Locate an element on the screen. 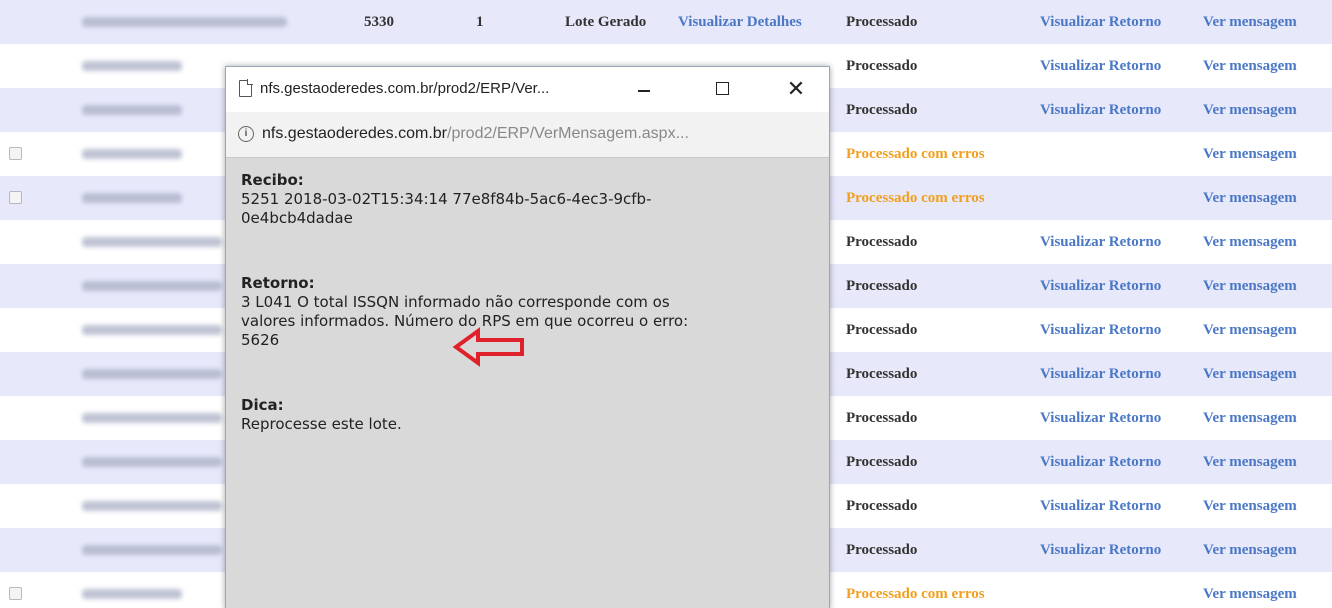 The image size is (1332, 608). dica-section: Dica: Reprocesse este lote. is located at coordinates (526, 415).